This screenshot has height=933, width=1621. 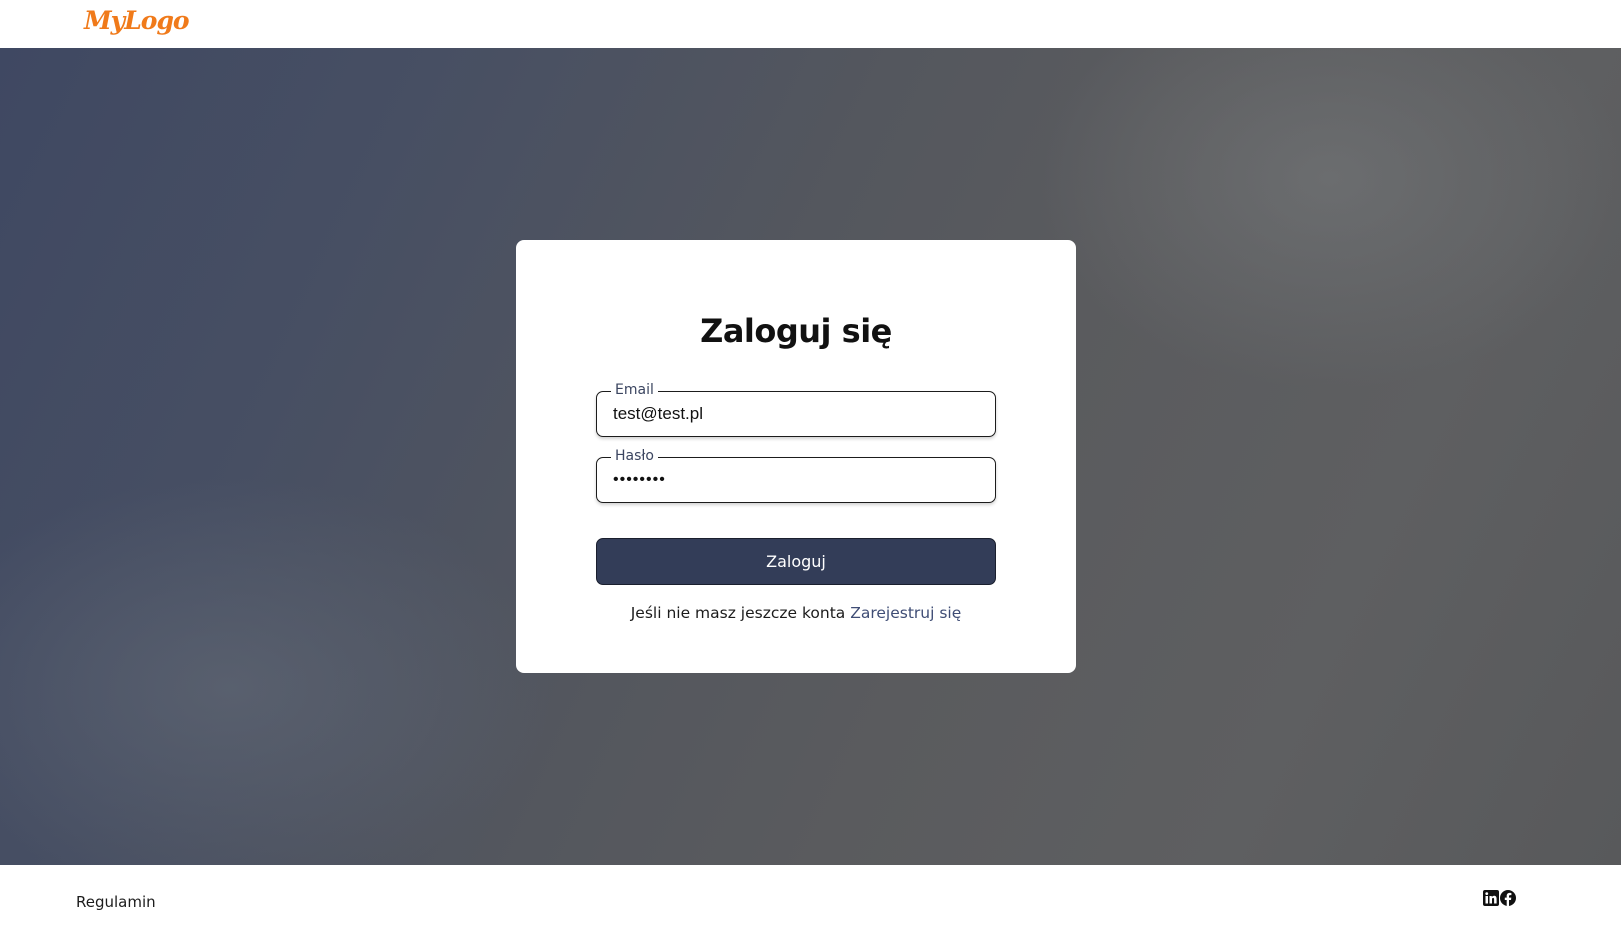 I want to click on email-field: Email, so click(x=796, y=409).